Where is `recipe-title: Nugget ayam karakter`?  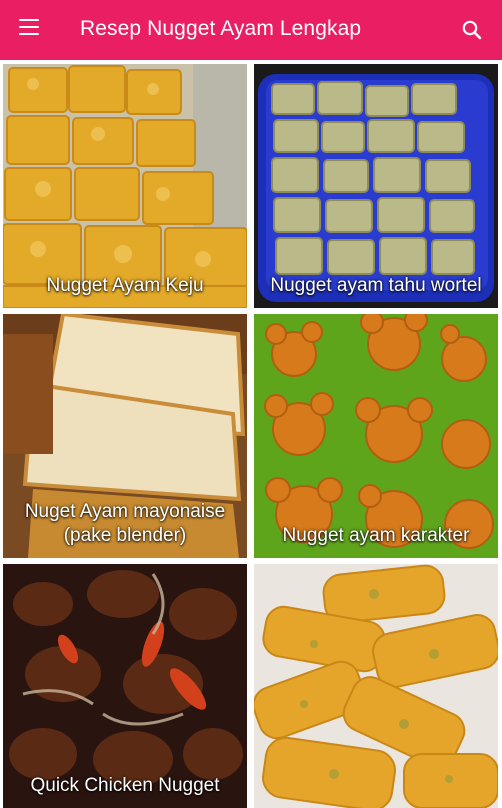
recipe-title: Nugget ayam karakter is located at coordinates (376, 535).